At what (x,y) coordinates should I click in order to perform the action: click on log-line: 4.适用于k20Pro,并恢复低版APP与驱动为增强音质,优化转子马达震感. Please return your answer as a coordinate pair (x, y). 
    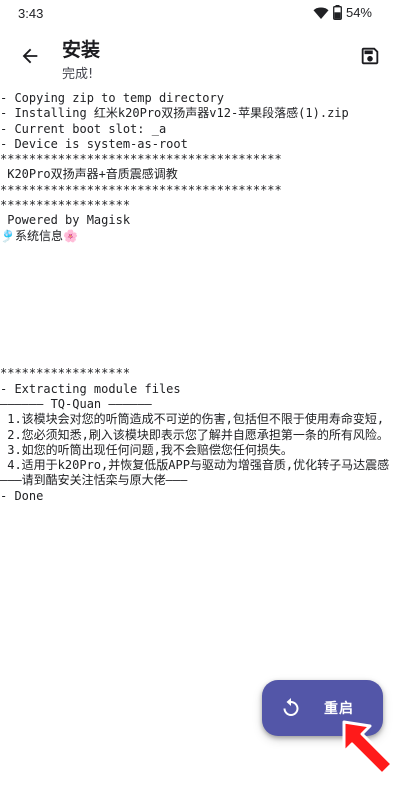
    Looking at the image, I should click on (195, 465).